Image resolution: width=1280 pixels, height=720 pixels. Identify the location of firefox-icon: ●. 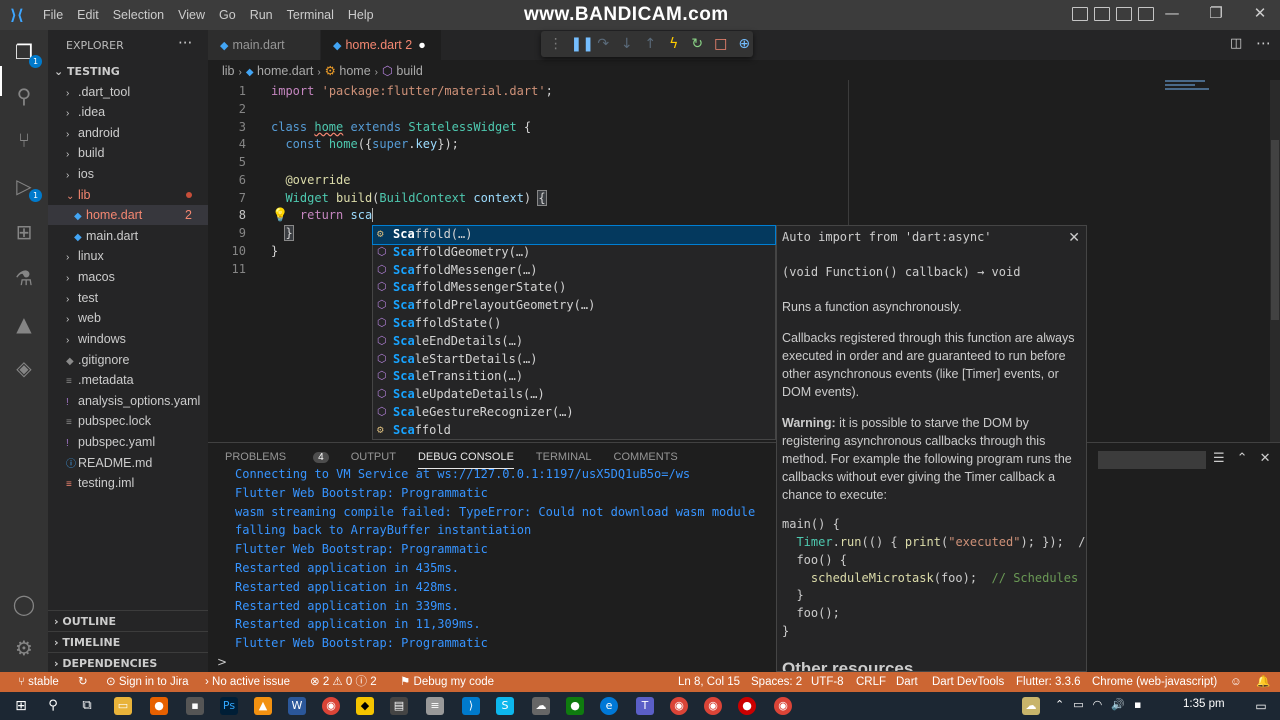
(159, 706).